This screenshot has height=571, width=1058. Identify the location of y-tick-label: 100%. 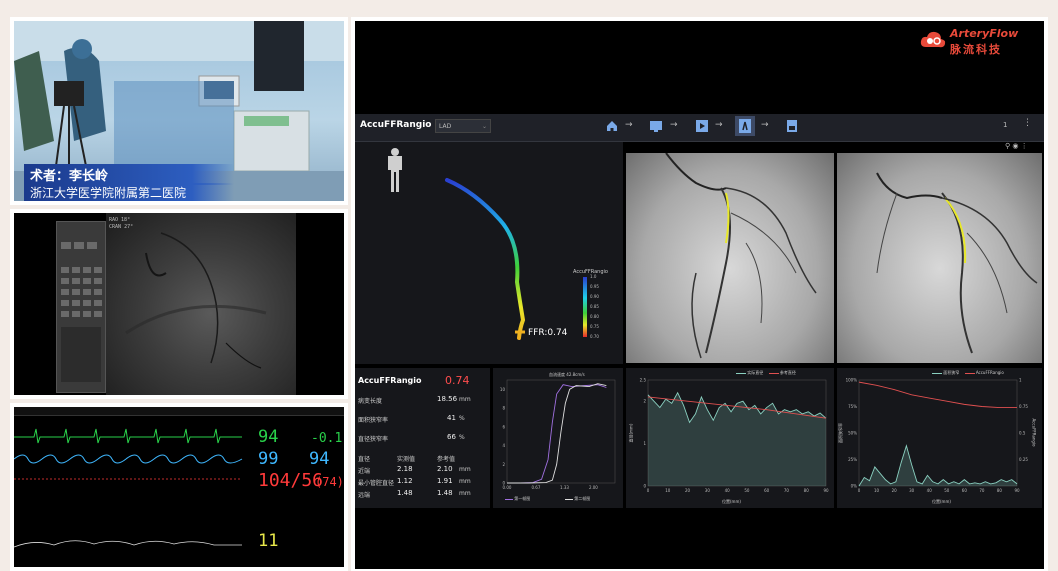
(852, 380).